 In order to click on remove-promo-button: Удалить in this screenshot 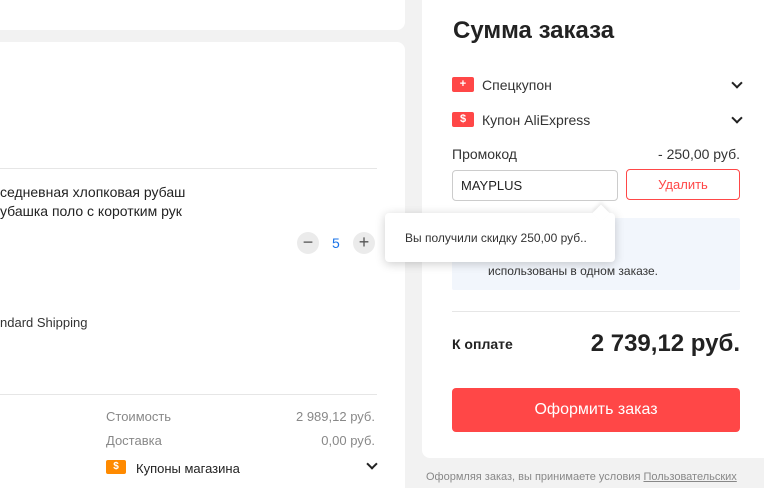, I will do `click(683, 184)`.